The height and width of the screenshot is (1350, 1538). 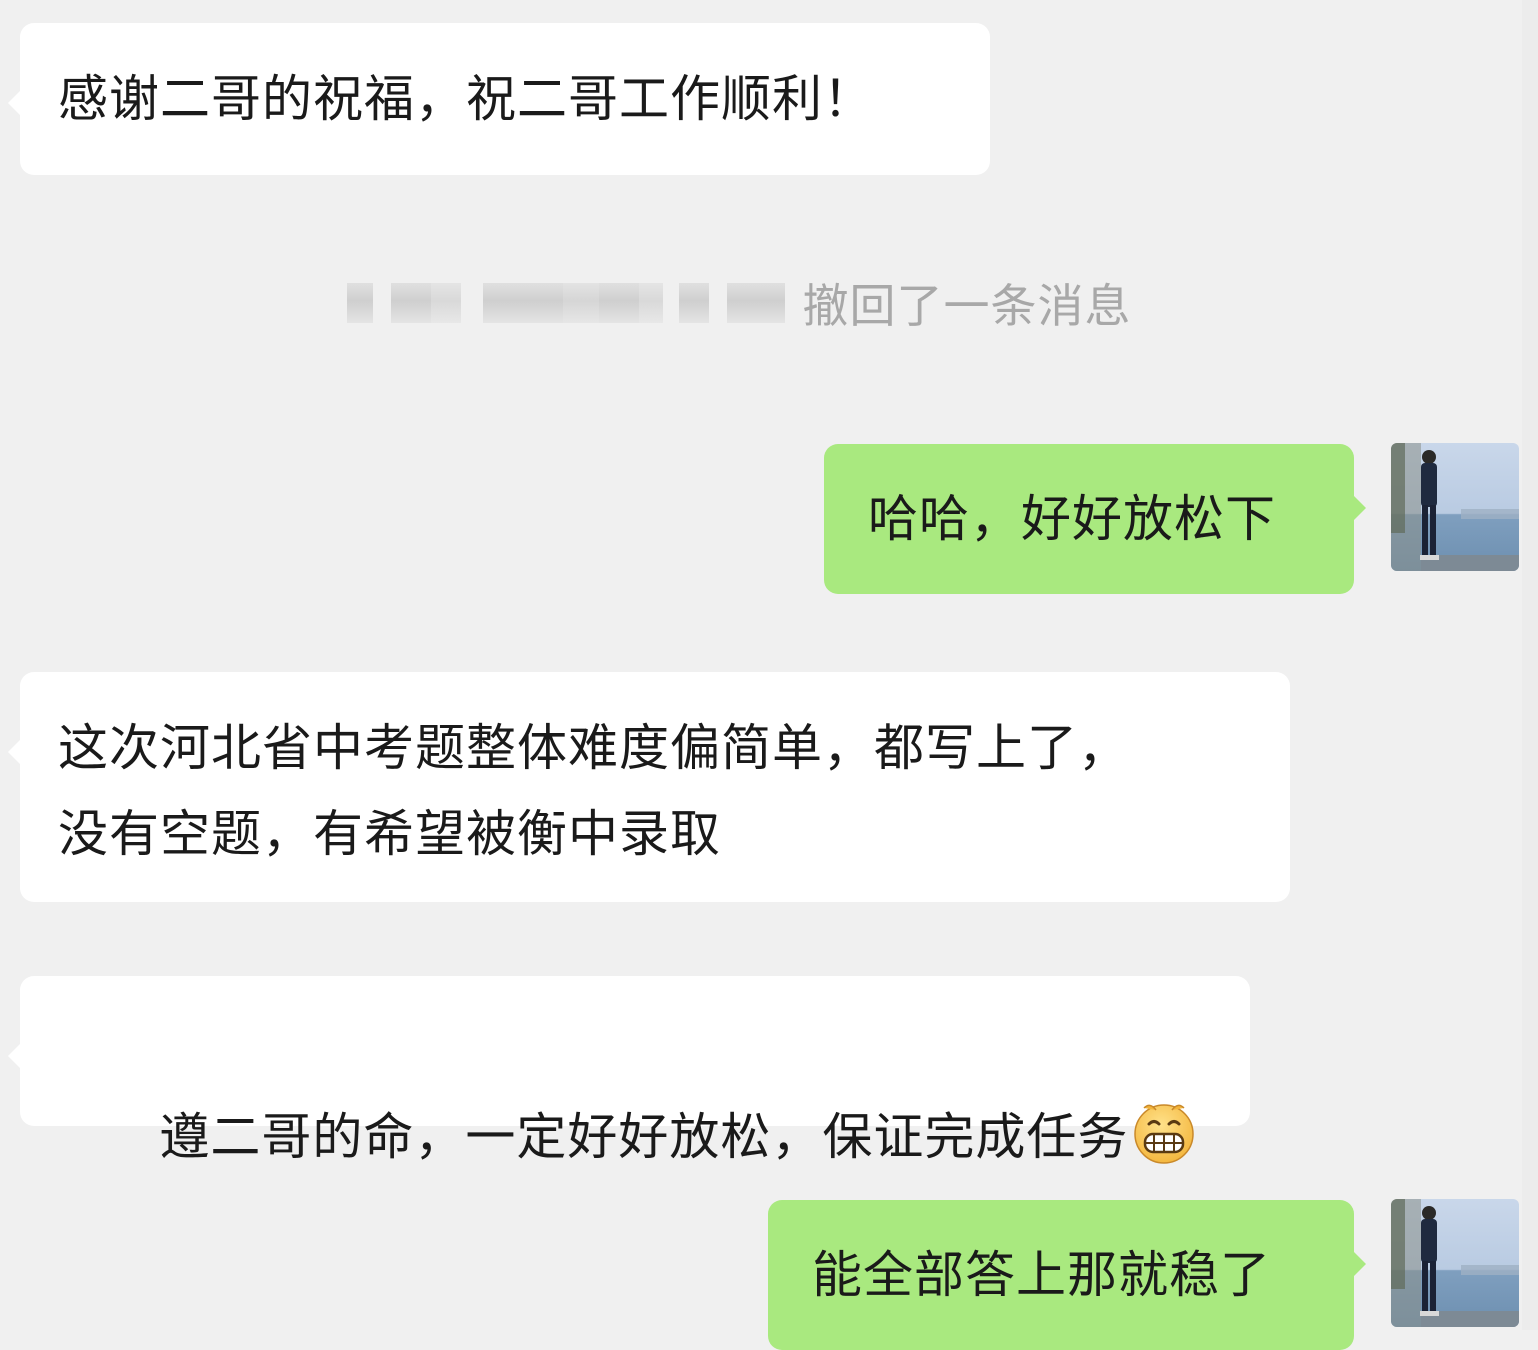 What do you see at coordinates (644, 1137) in the screenshot?
I see `message-text-content: 遵二哥的命，一定好好放松，保证完成任务` at bounding box center [644, 1137].